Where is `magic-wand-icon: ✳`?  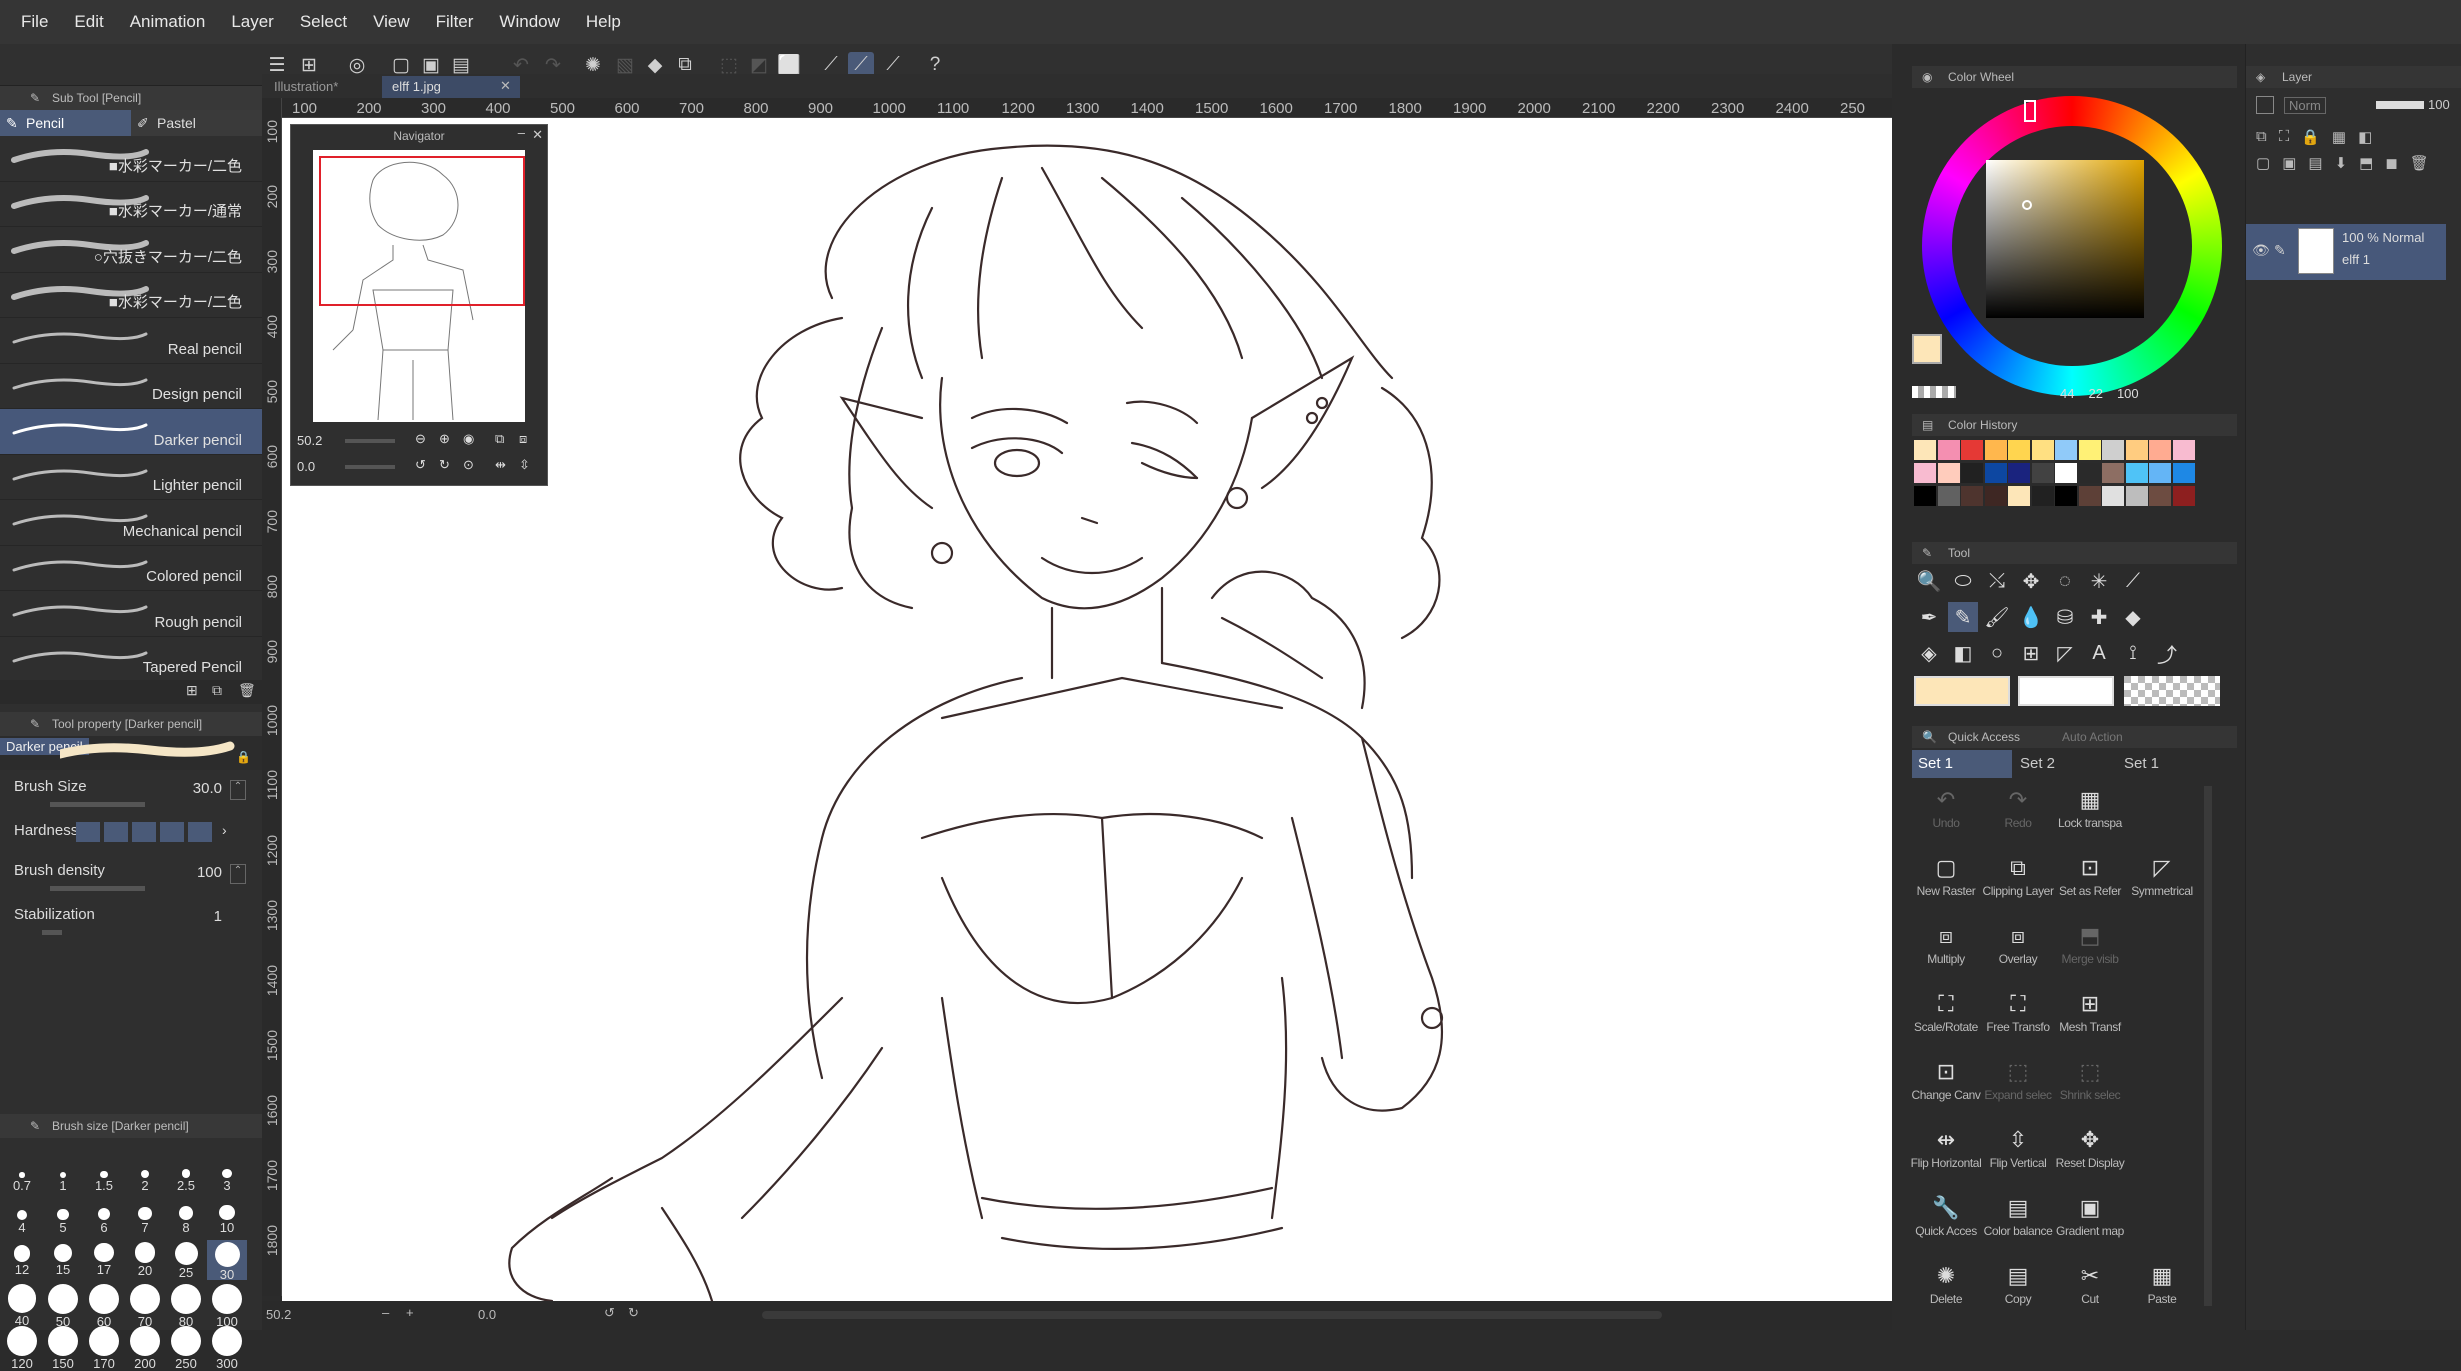 magic-wand-icon: ✳ is located at coordinates (2099, 581).